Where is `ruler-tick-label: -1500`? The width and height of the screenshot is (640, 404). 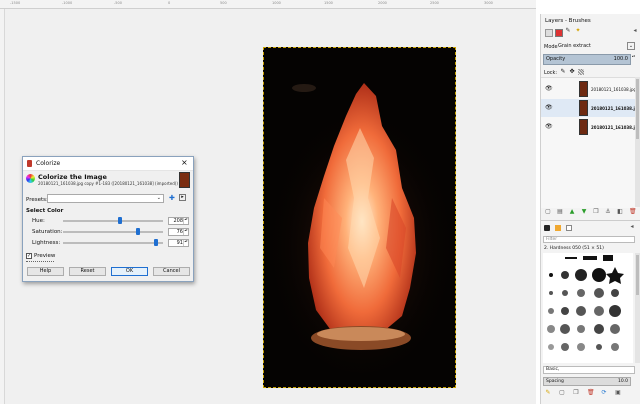
ruler-tick-label: -1500 is located at coordinates (15, 3).